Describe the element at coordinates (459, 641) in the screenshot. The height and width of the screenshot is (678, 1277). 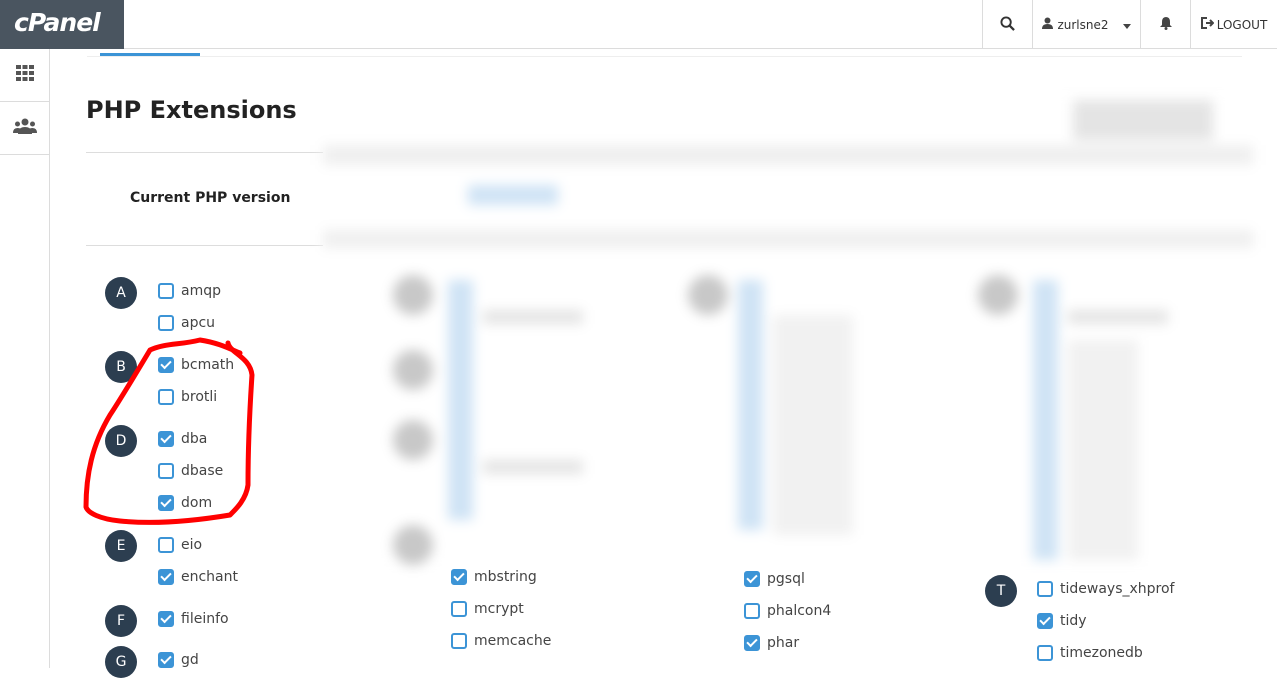
I see `checkbox-memcache` at that location.